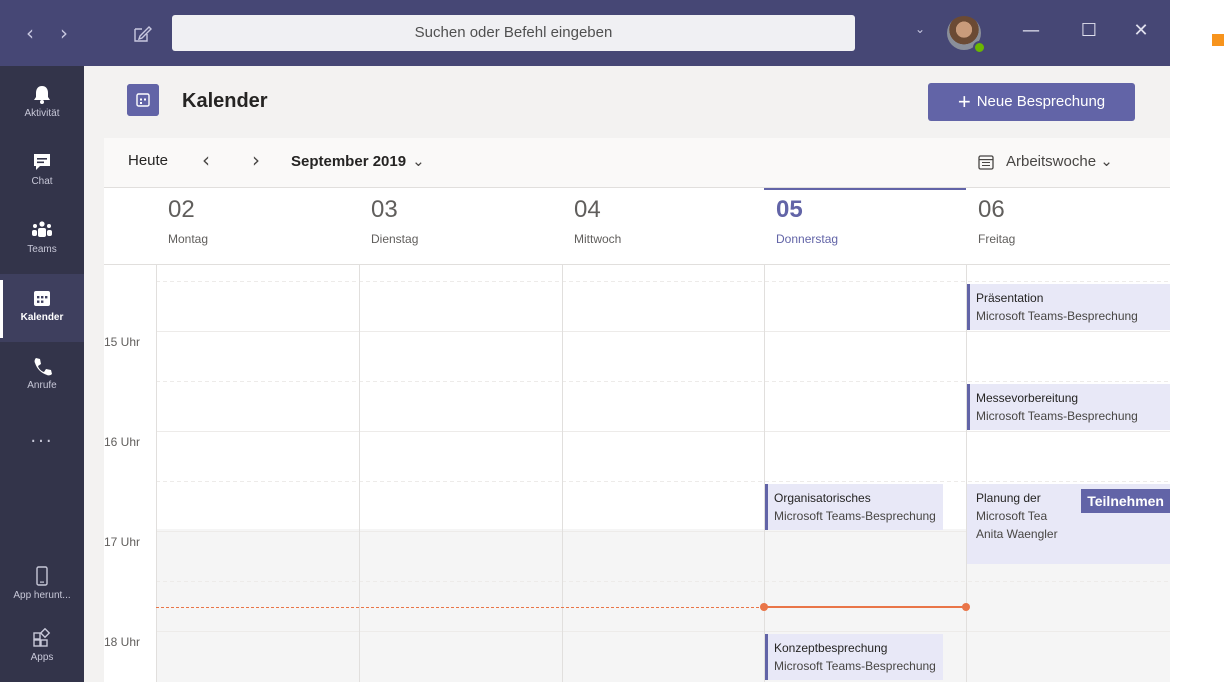  Describe the element at coordinates (1068, 307) in the screenshot. I see `calendar-event: Präsentation Microsoft Teams-Besprechung` at that location.